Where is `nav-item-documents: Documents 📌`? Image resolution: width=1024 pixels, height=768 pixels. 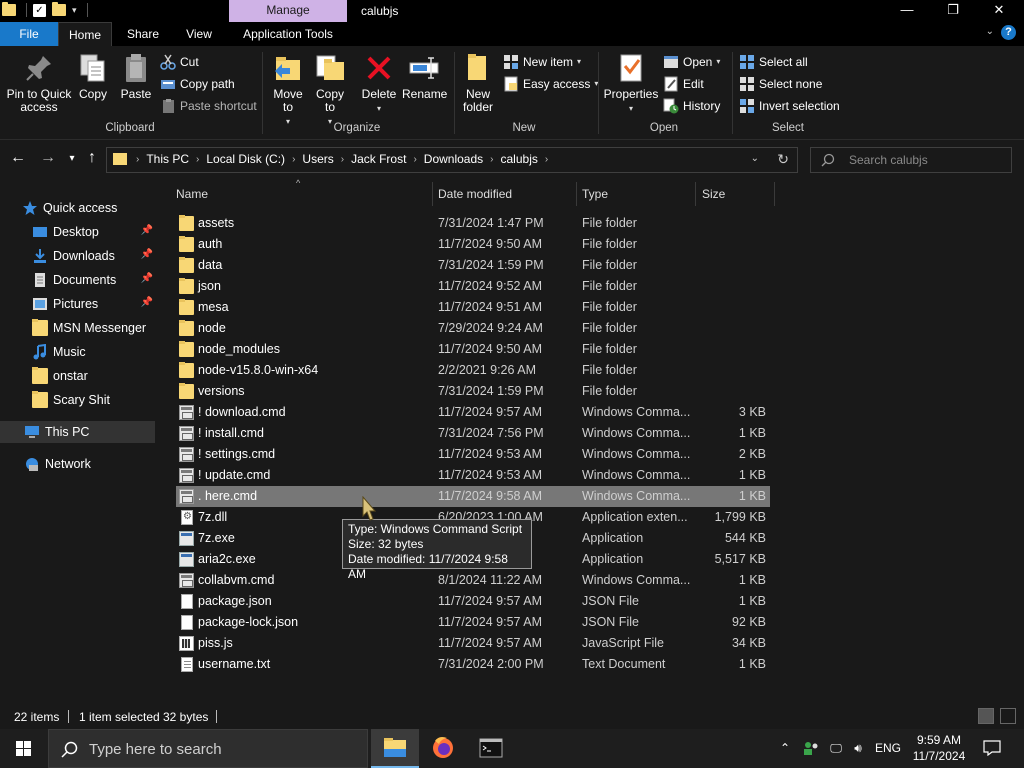 nav-item-documents: Documents 📌 is located at coordinates (93, 280).